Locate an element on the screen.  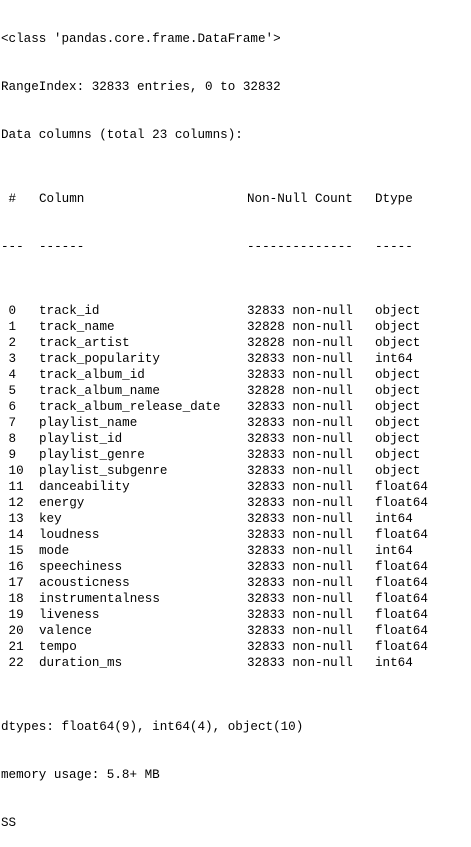
row-num: 13 is located at coordinates (12, 519).